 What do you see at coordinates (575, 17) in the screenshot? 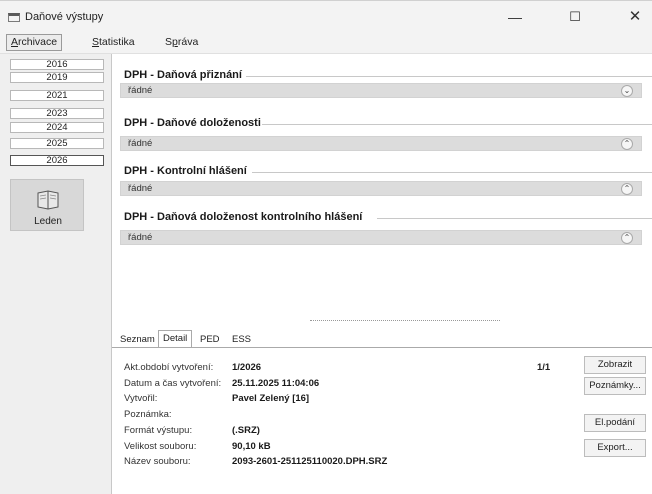
I see `maximize-button: ☐` at bounding box center [575, 17].